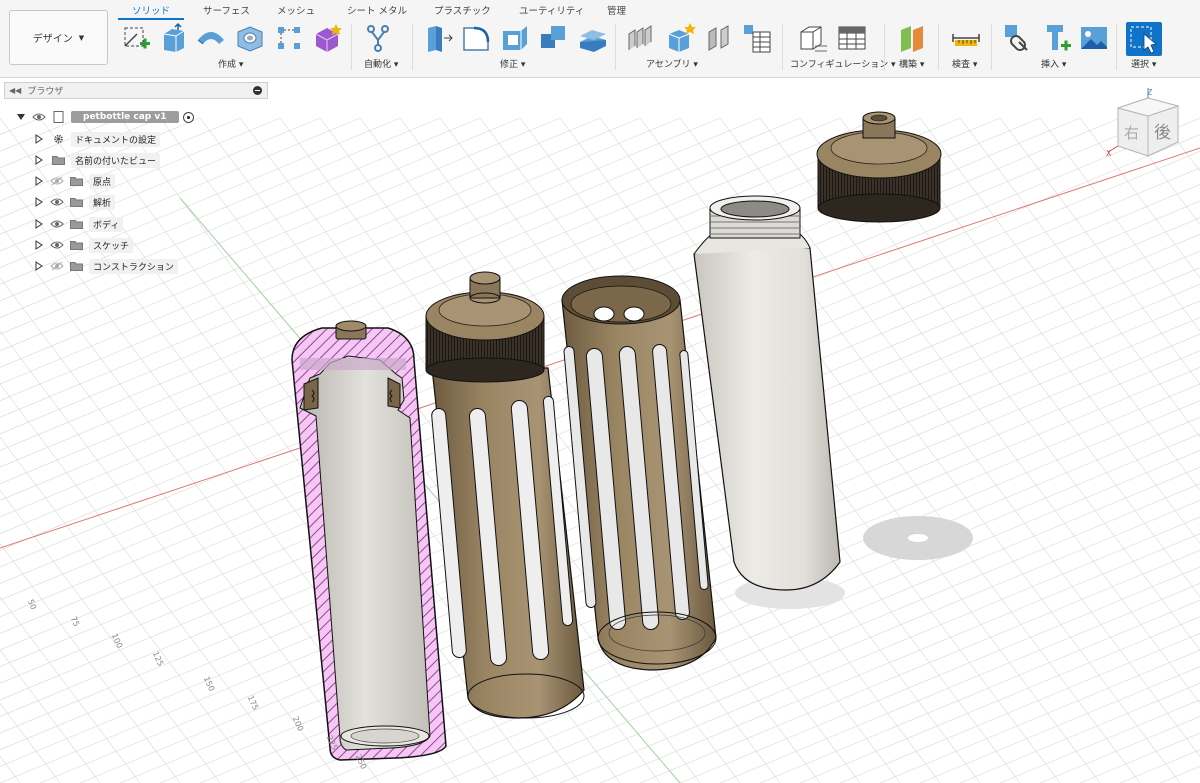 The image size is (1200, 783). I want to click on tree-item-label: 原点, so click(102, 181).